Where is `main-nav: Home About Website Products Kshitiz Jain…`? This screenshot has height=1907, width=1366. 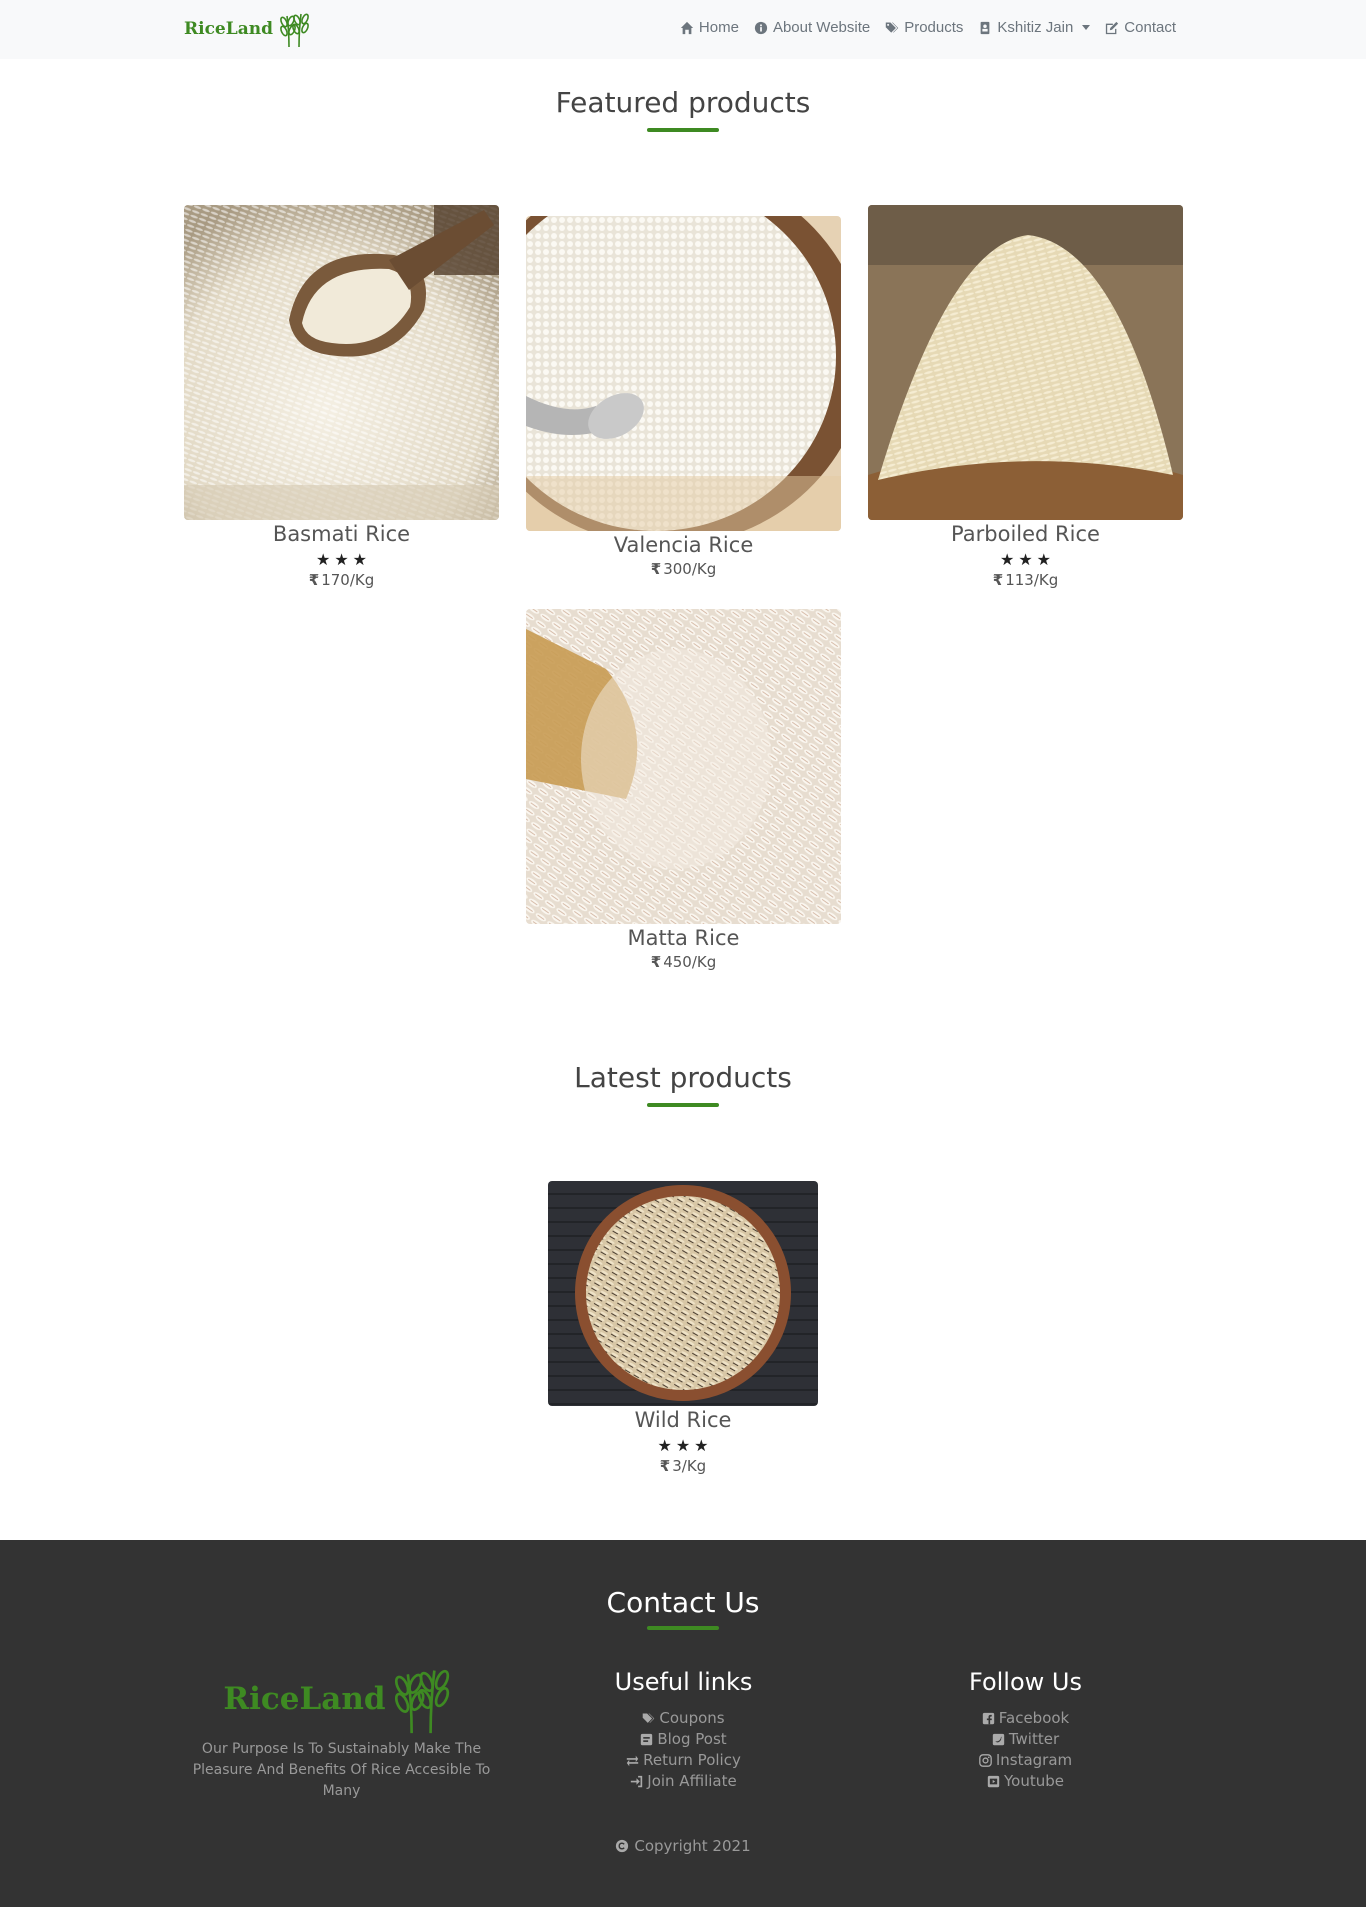 main-nav: Home About Website Products Kshitiz Jain… is located at coordinates (928, 27).